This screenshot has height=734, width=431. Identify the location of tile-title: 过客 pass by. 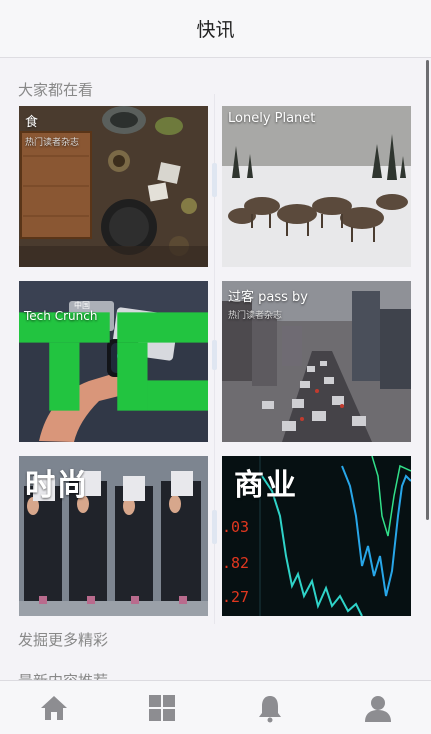
(268, 297).